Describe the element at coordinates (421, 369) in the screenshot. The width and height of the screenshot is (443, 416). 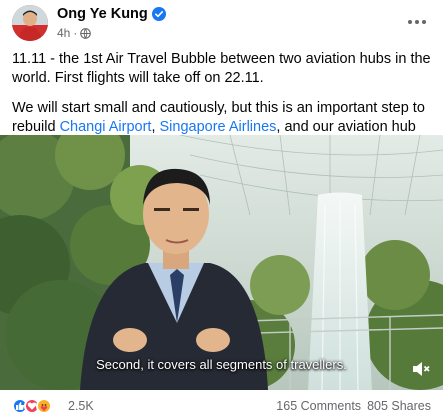
I see `volume-muted-icon` at that location.